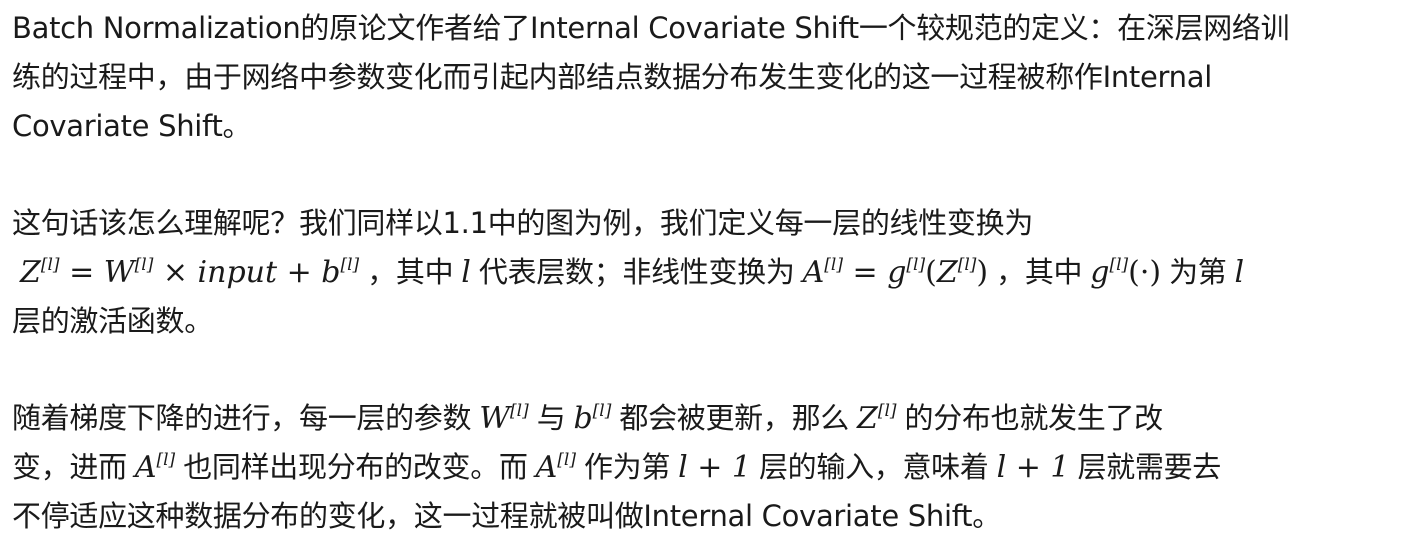 The height and width of the screenshot is (552, 1408). Describe the element at coordinates (1034, 418) in the screenshot. I see `text-fragment: 的分布也就发生了改` at that location.